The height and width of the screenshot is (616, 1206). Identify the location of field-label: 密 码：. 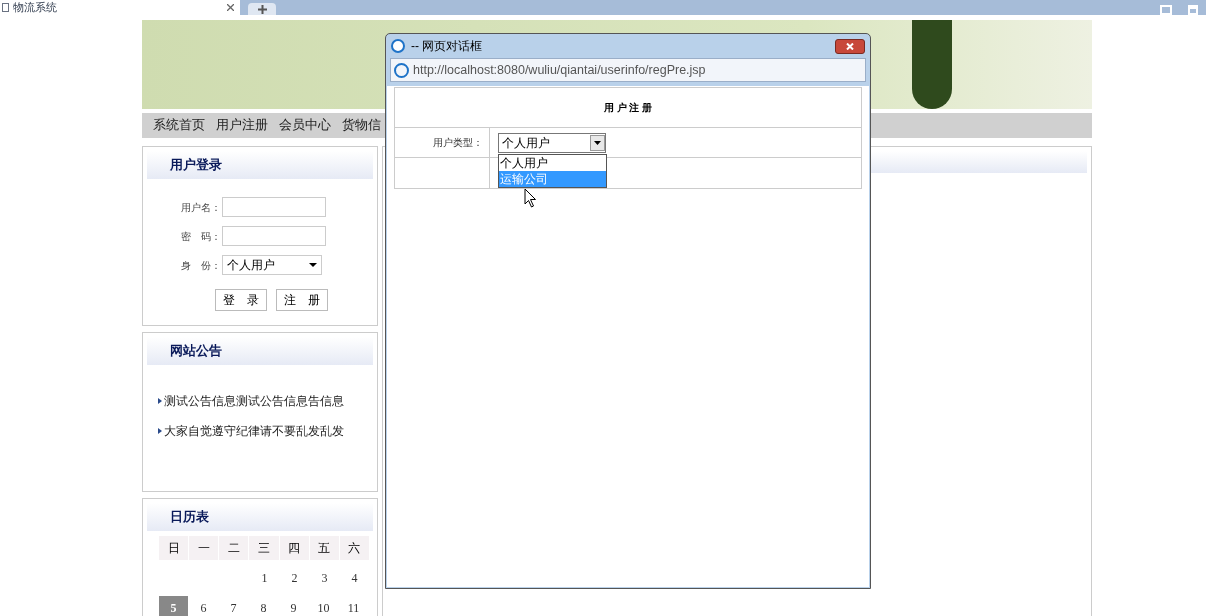
(200, 236).